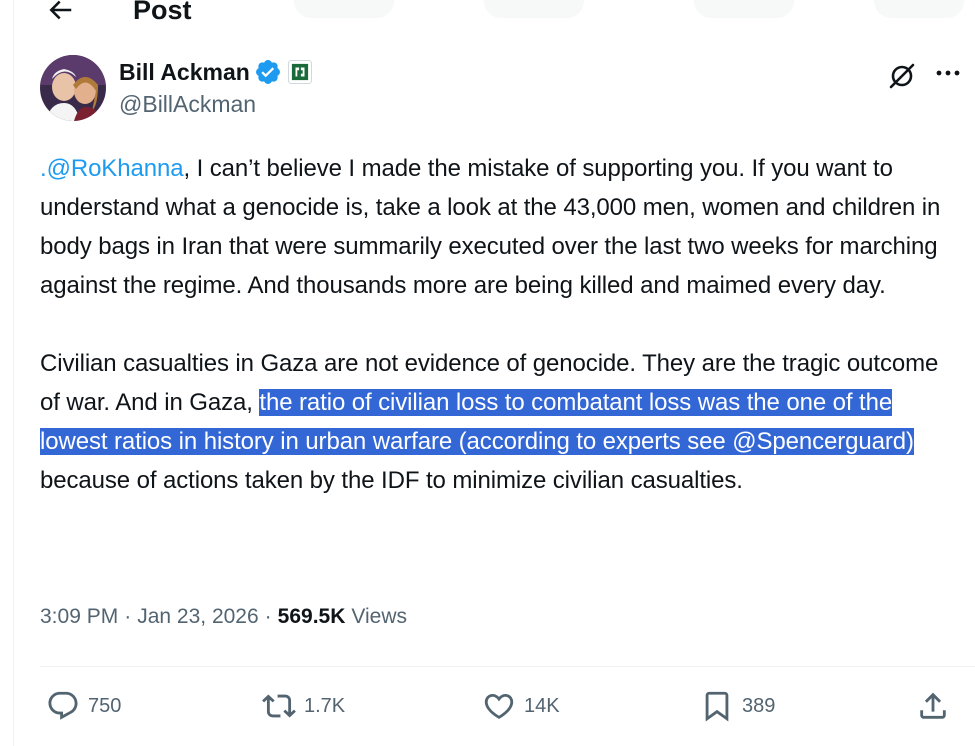  I want to click on more-button, so click(948, 76).